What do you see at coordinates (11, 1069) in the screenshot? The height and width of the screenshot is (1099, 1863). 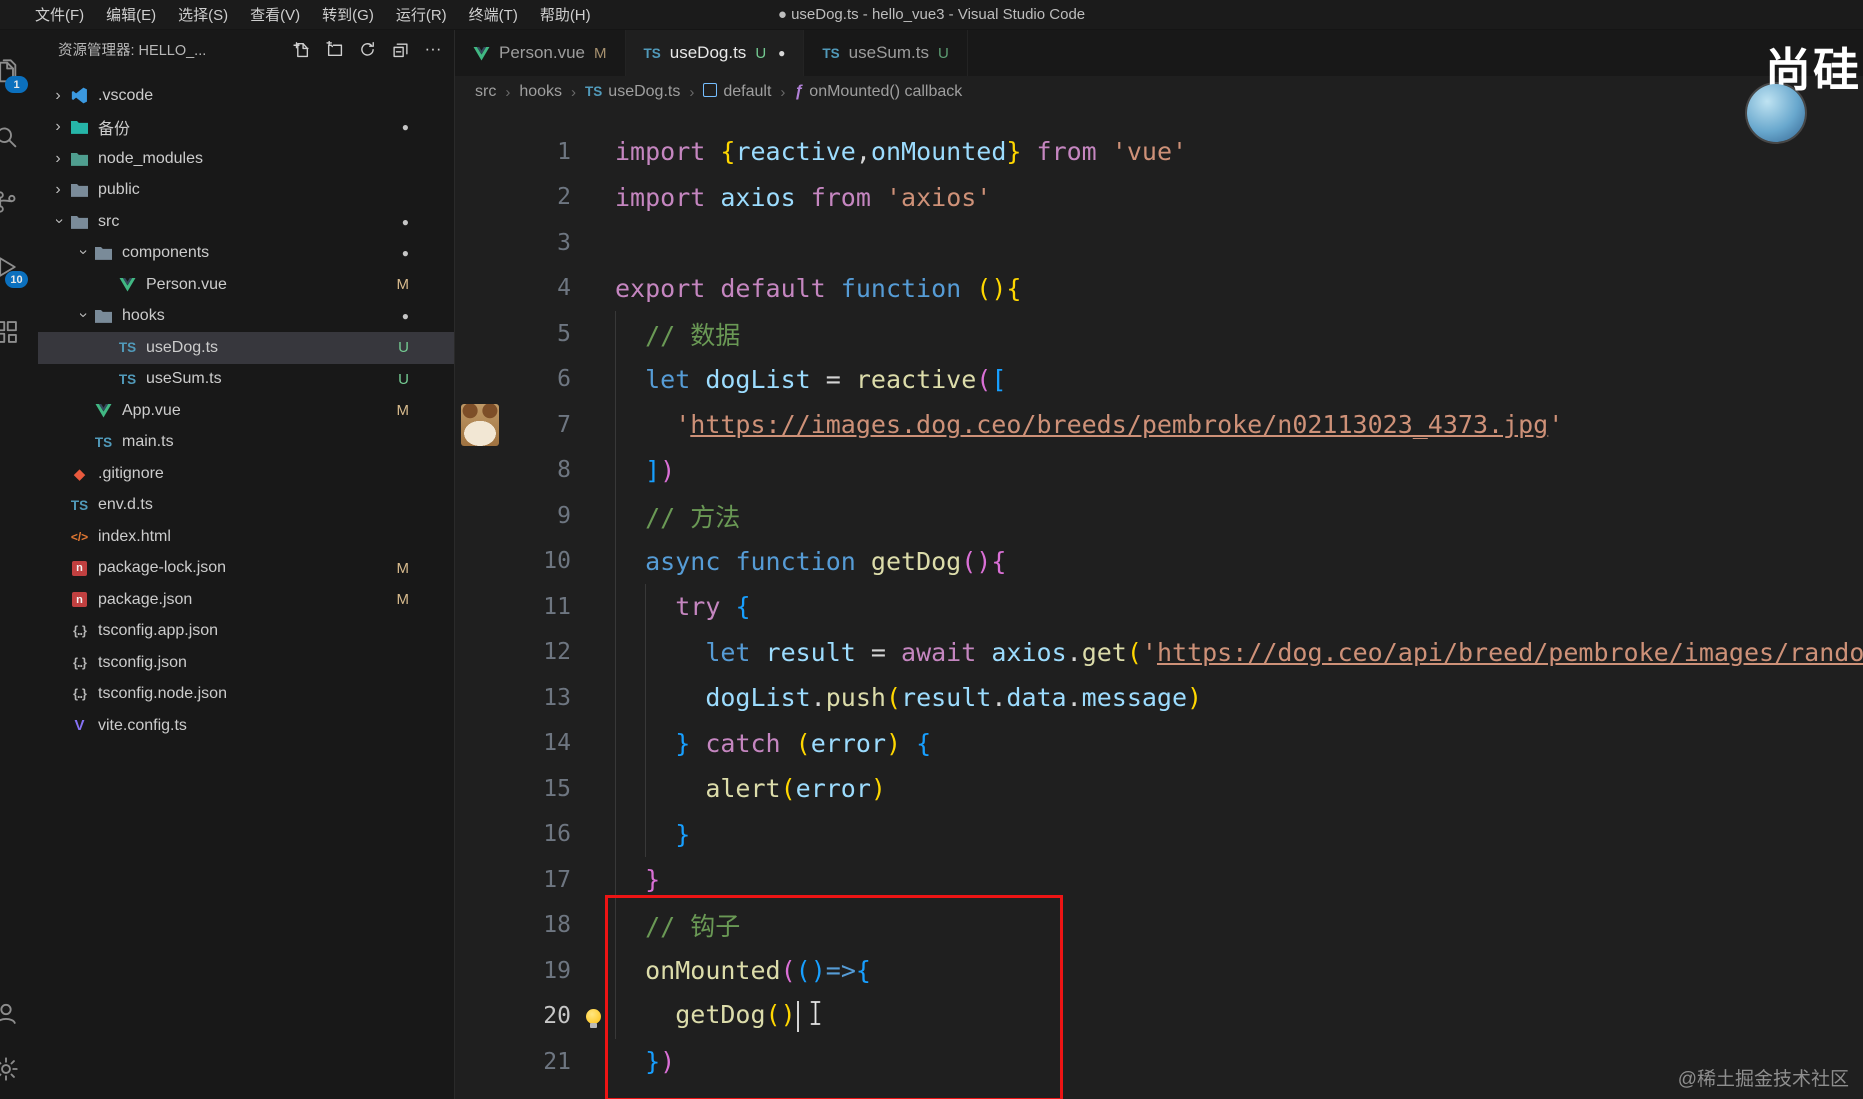 I see `settings-gear-icon` at bounding box center [11, 1069].